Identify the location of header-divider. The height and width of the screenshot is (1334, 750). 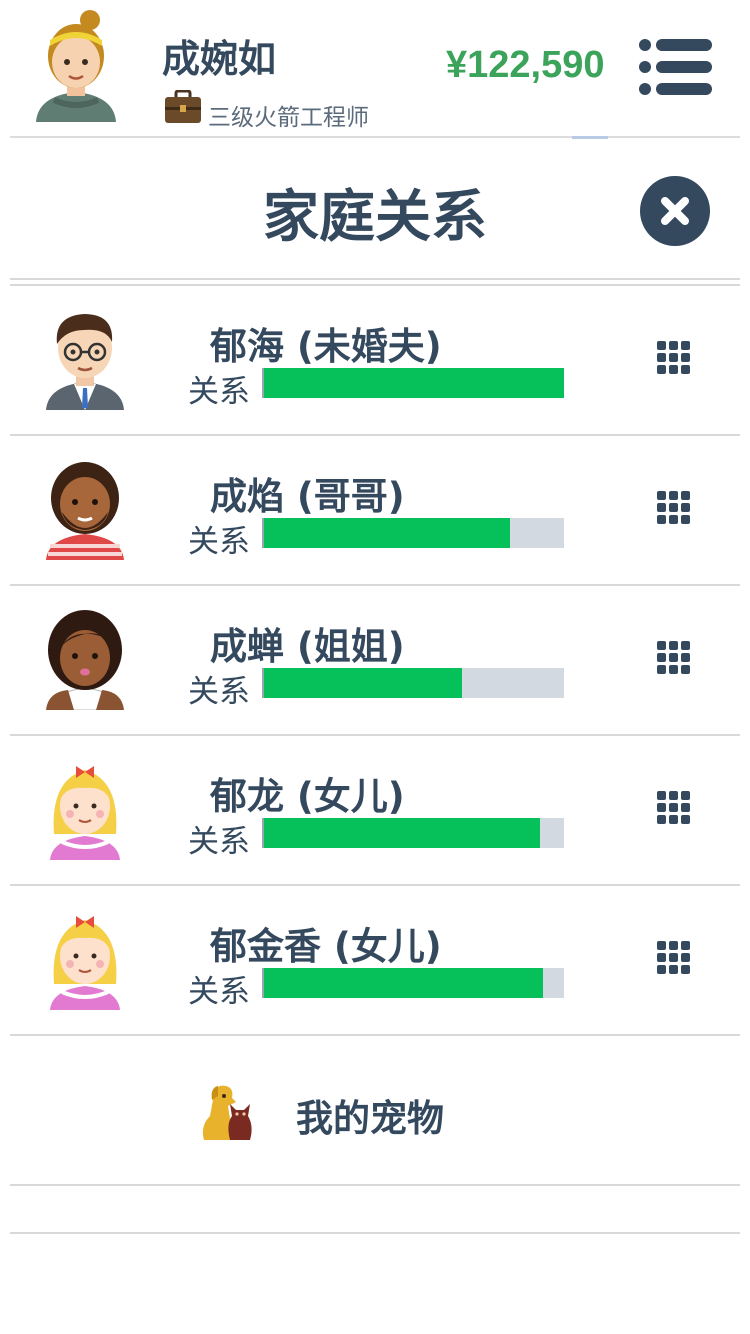
(375, 137).